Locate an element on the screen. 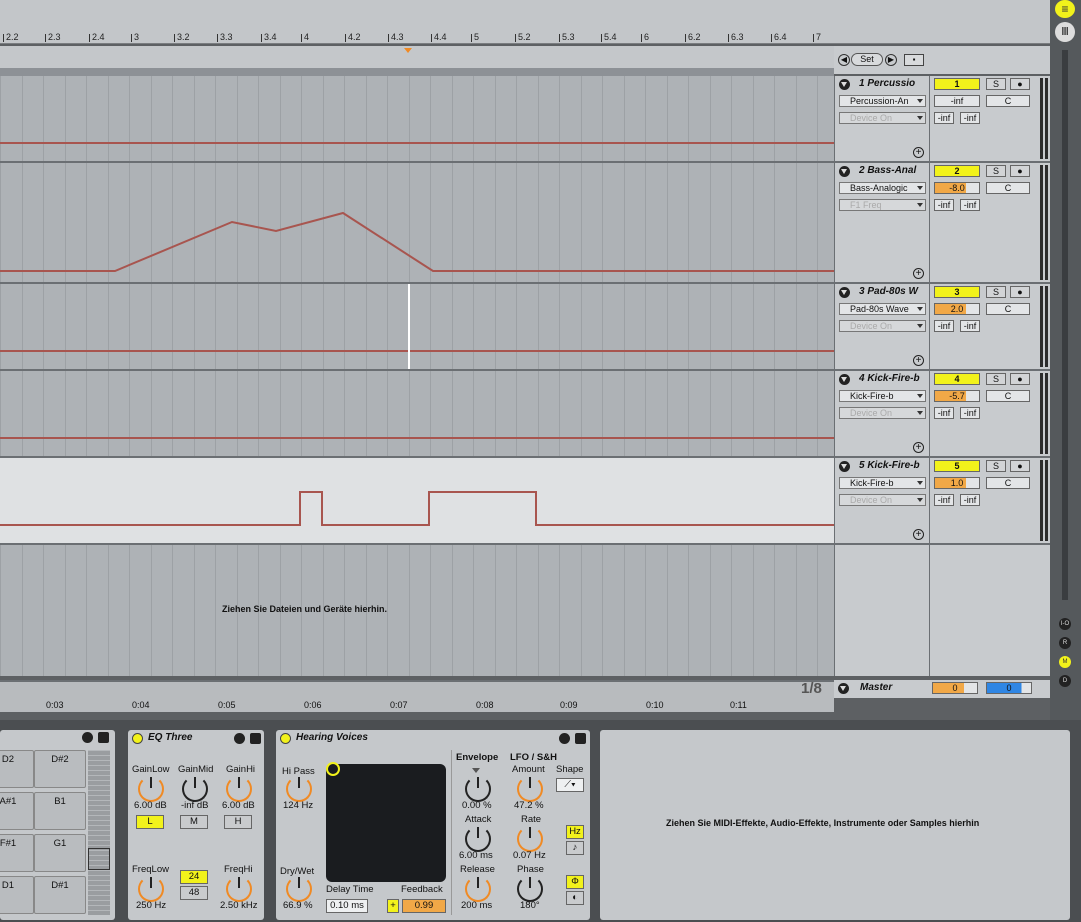 This screenshot has height=922, width=1081. volume-field: -8.0 is located at coordinates (957, 188).